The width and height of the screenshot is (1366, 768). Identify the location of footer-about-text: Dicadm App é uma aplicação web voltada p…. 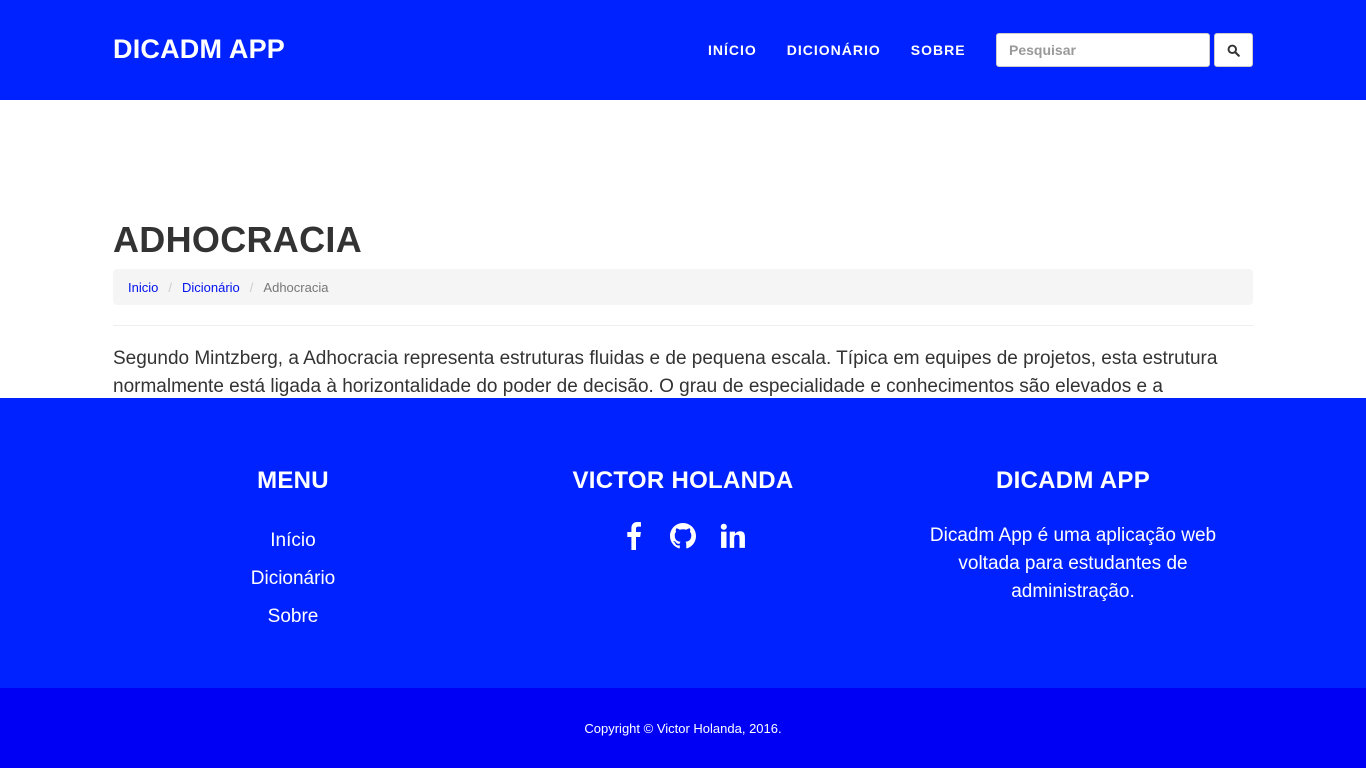
(1073, 563).